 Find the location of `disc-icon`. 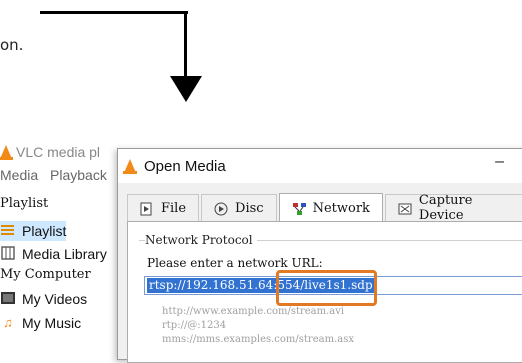

disc-icon is located at coordinates (221, 208).